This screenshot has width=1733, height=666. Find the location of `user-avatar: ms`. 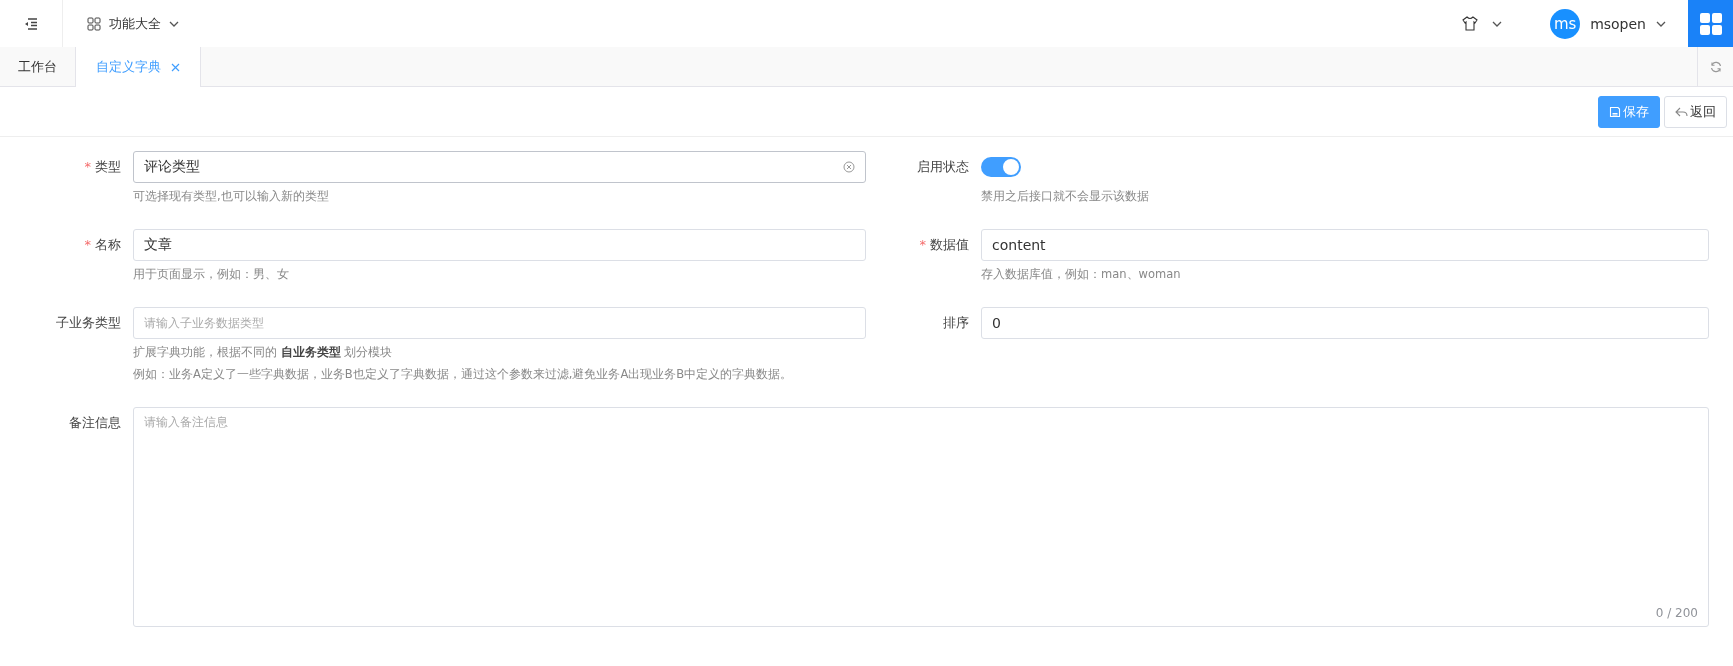

user-avatar: ms is located at coordinates (1565, 23).